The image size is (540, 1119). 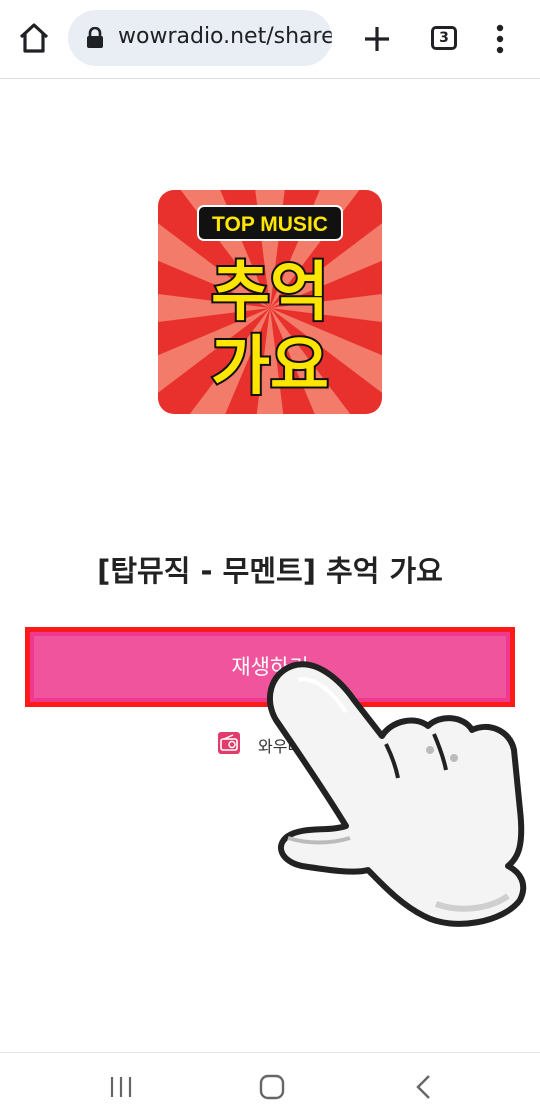 I want to click on album-badge-text: TOP MUSIC, so click(x=270, y=224).